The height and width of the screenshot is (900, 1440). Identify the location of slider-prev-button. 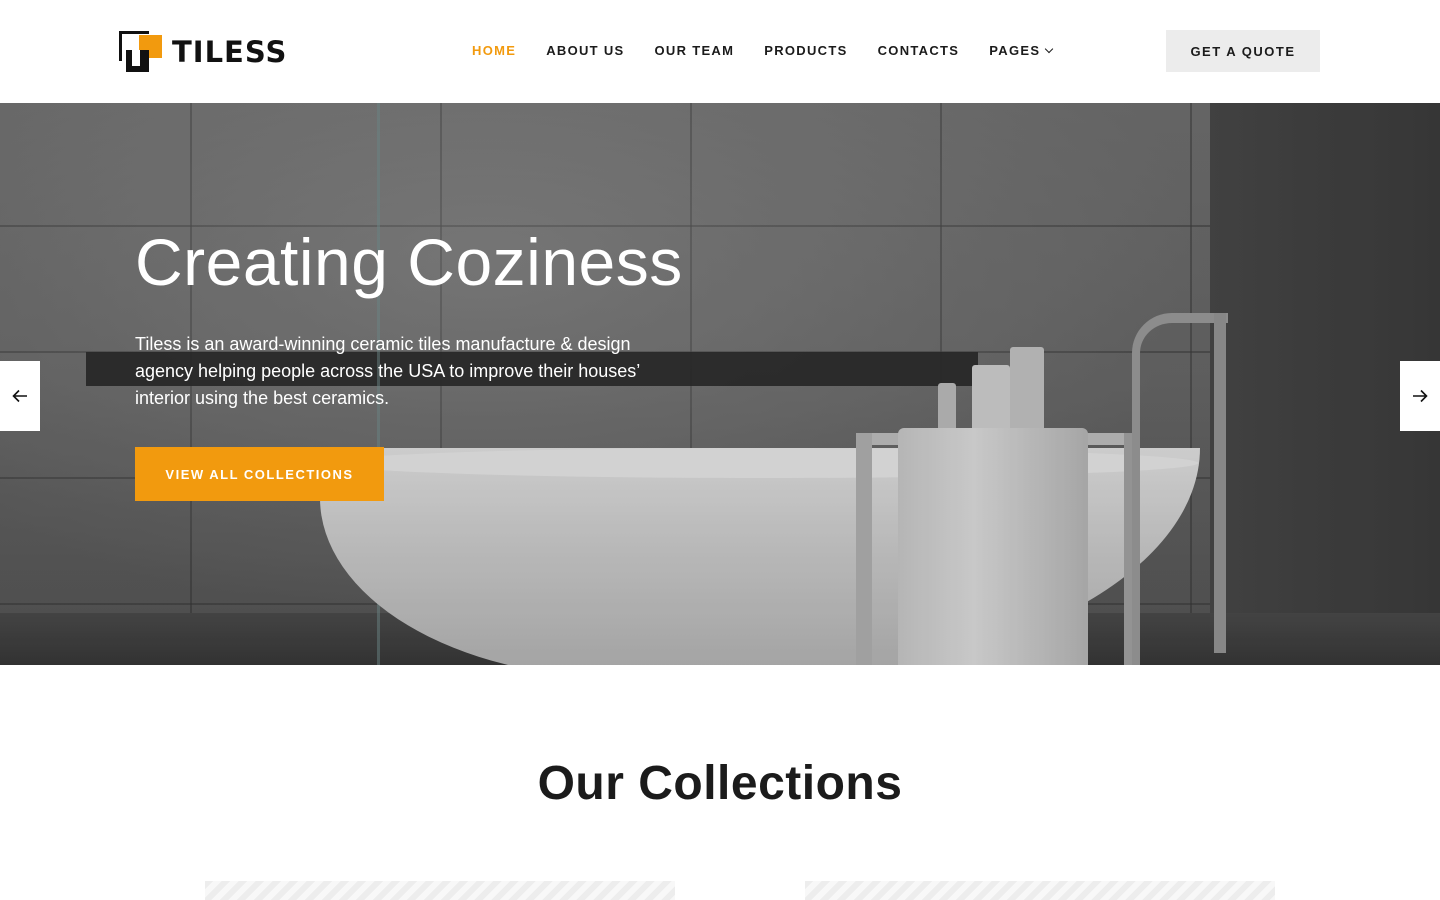
(20, 396).